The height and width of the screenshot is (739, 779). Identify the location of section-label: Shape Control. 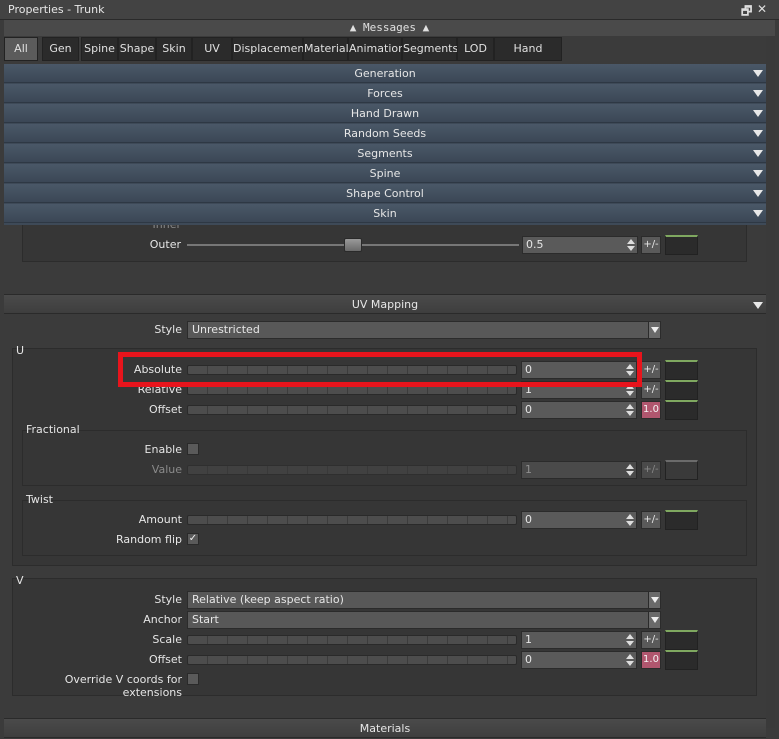
(385, 193).